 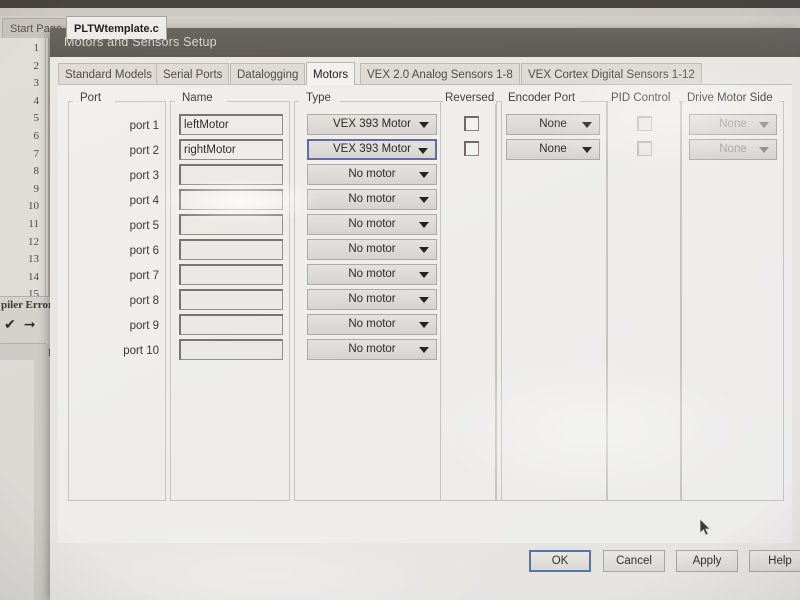 I want to click on arrow-right-icon: ➞, so click(x=30, y=324).